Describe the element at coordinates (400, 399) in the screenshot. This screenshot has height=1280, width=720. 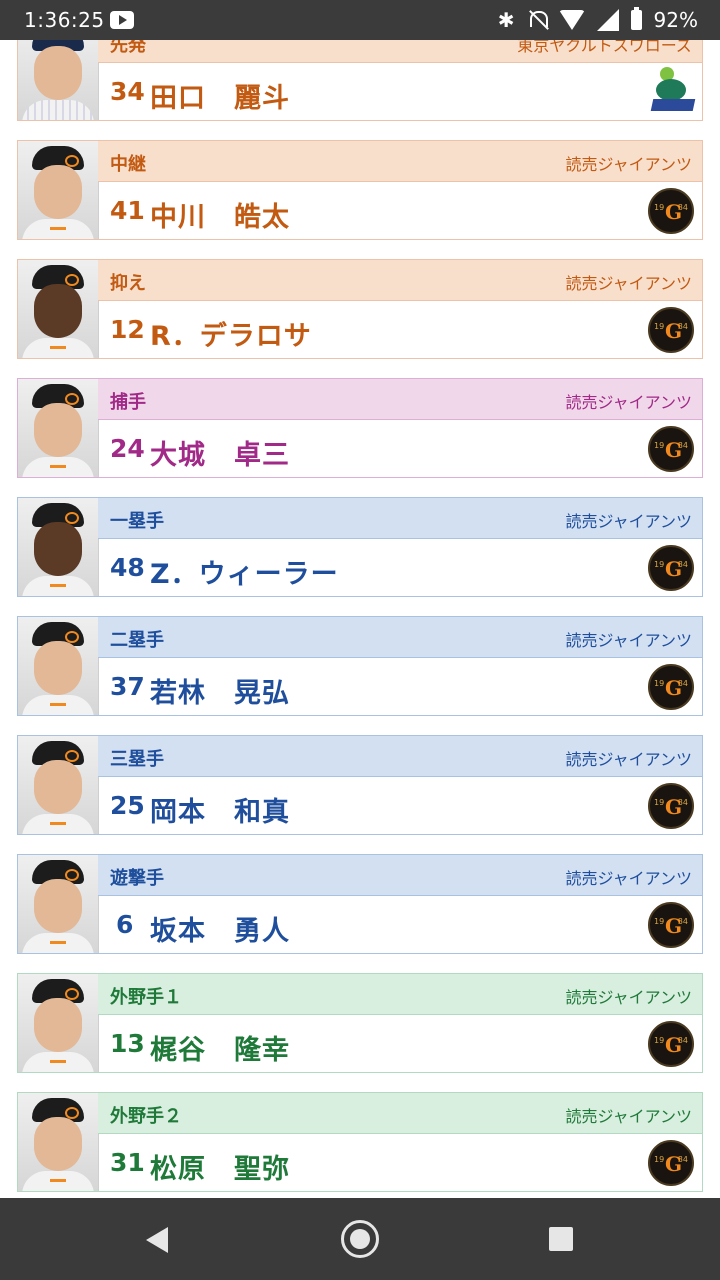
I see `card-header: 捕手 読売ジャイアンツ` at that location.